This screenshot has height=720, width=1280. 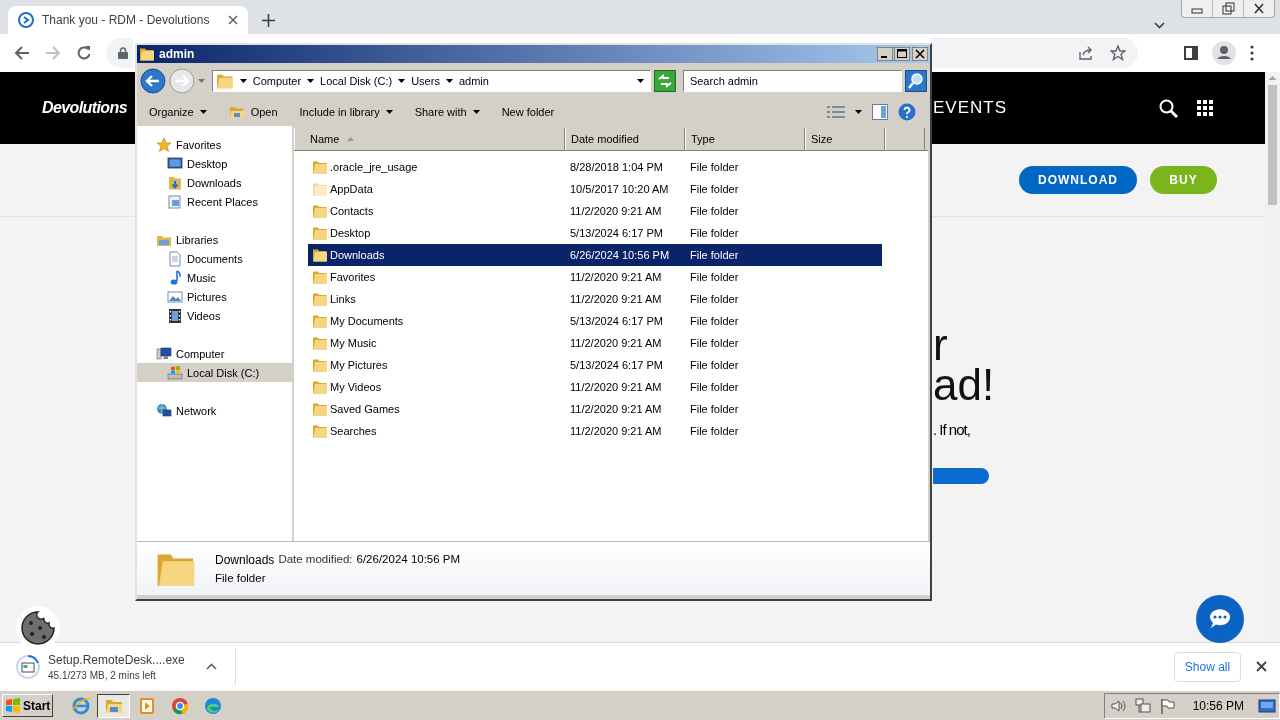 What do you see at coordinates (595, 167) in the screenshot?
I see `file-row: .oracle_jre_usage 8/28/2018 1:04 PM File folder` at bounding box center [595, 167].